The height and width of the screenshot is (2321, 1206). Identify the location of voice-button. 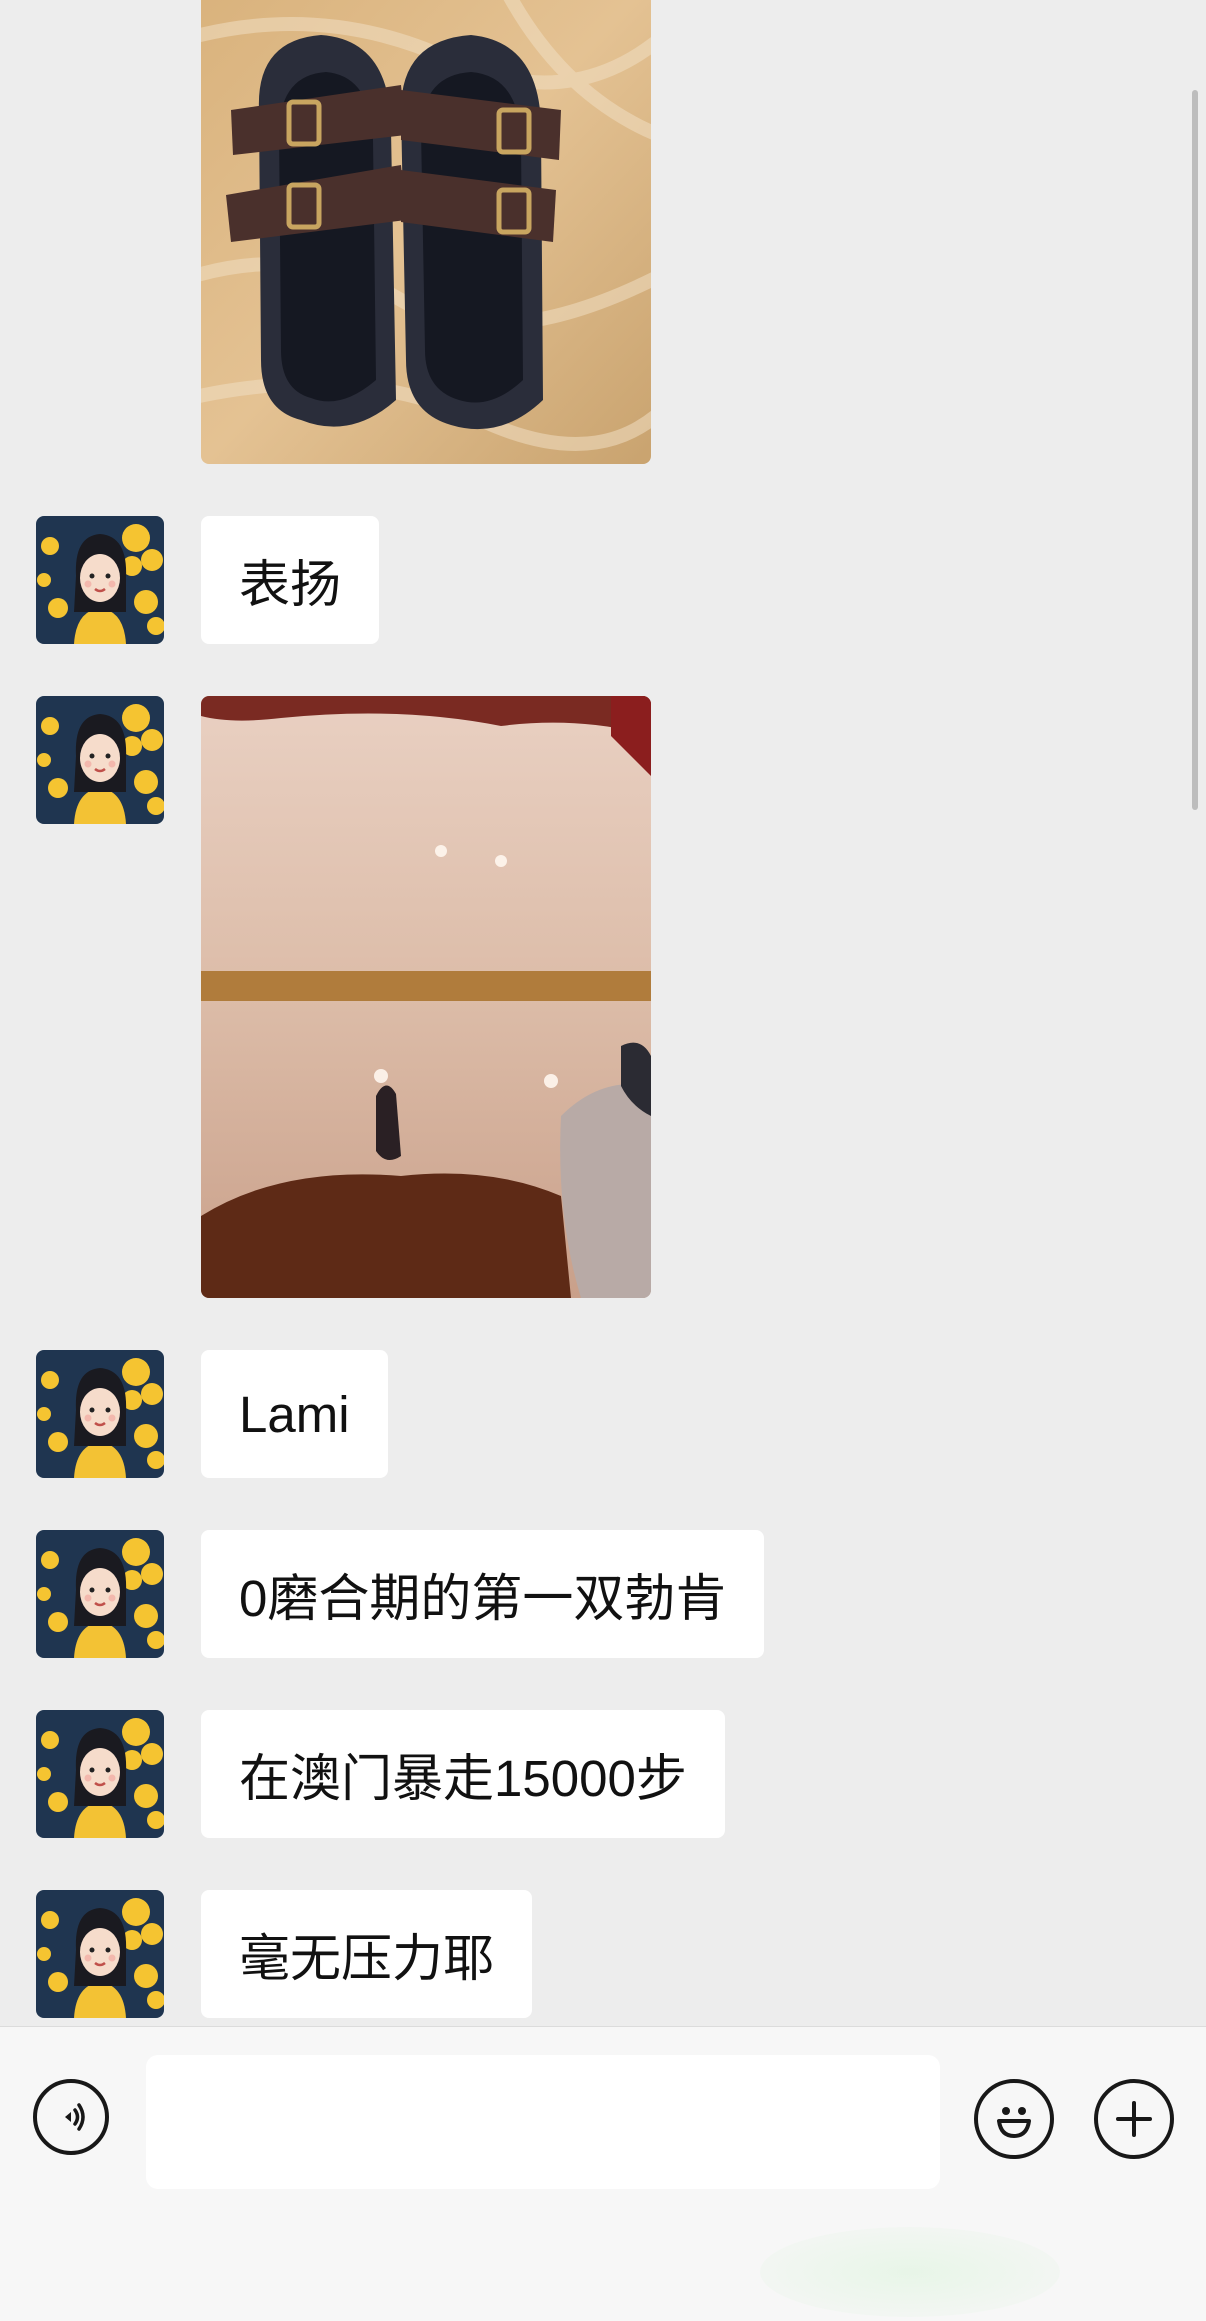
(71, 2117).